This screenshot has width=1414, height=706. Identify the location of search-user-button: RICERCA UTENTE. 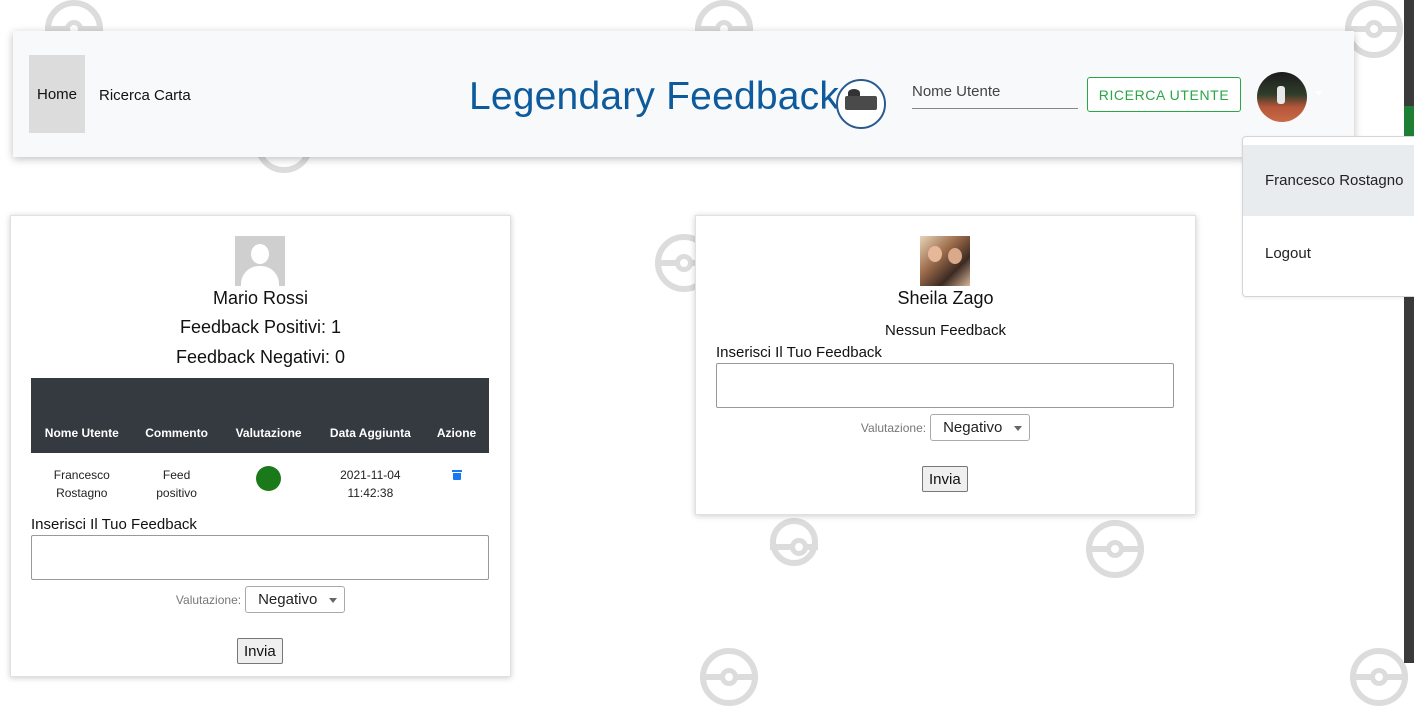
(1164, 94).